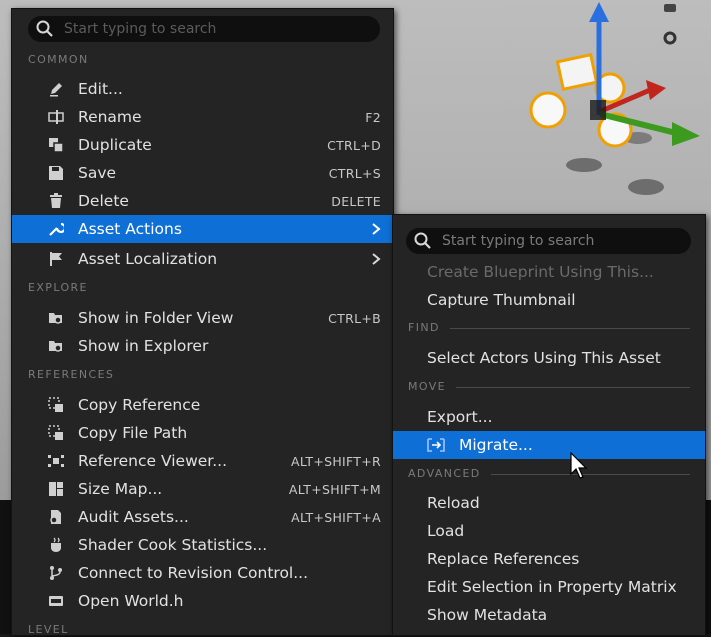  Describe the element at coordinates (148, 259) in the screenshot. I see `menu-item-label: Asset Localization` at that location.